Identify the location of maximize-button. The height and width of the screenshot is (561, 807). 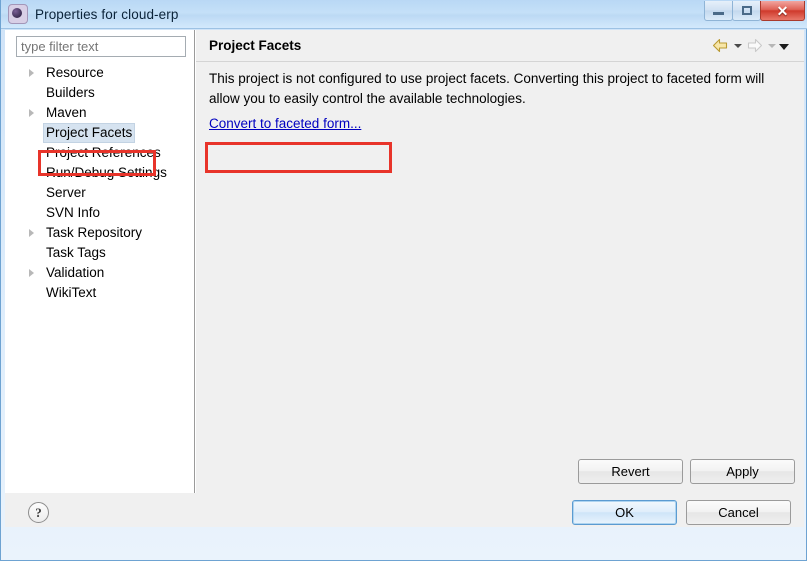
(746, 11).